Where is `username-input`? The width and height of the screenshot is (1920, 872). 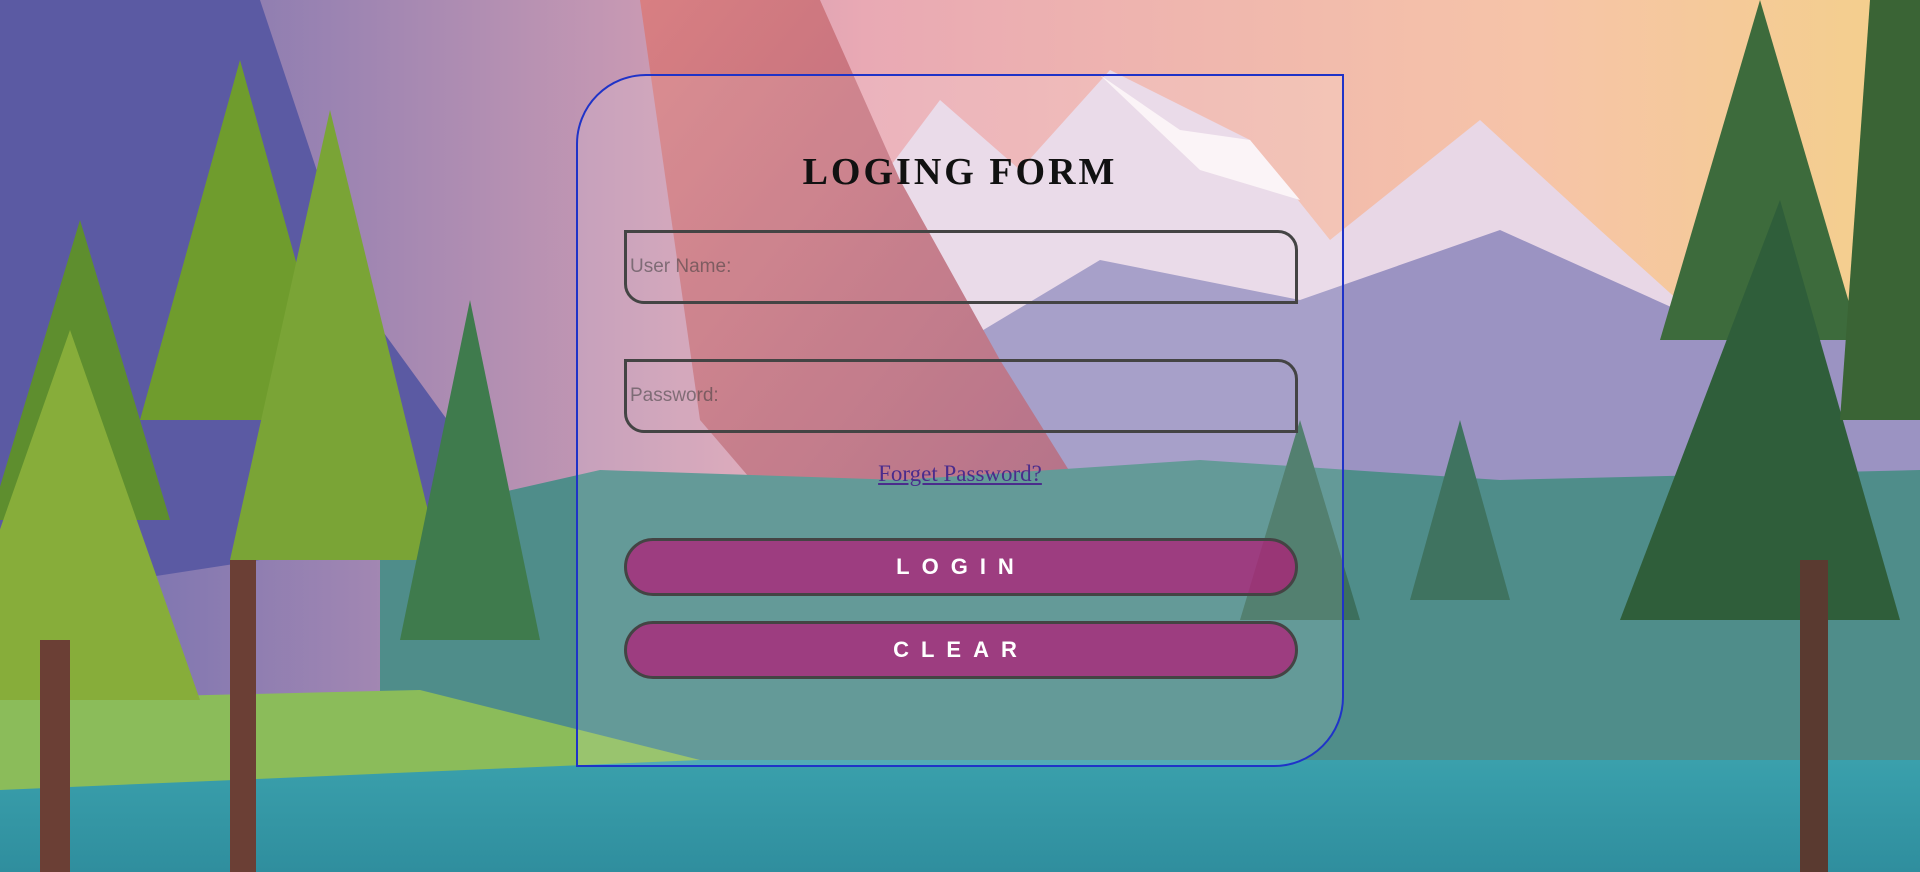
username-input is located at coordinates (961, 267).